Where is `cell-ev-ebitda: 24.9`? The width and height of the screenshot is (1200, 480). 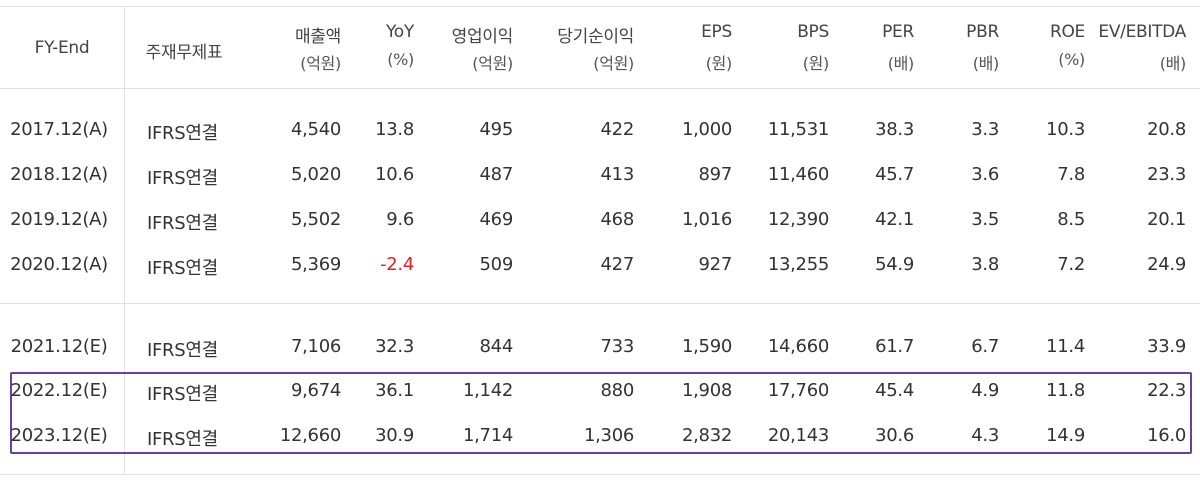
cell-ev-ebitda: 24.9 is located at coordinates (1166, 264).